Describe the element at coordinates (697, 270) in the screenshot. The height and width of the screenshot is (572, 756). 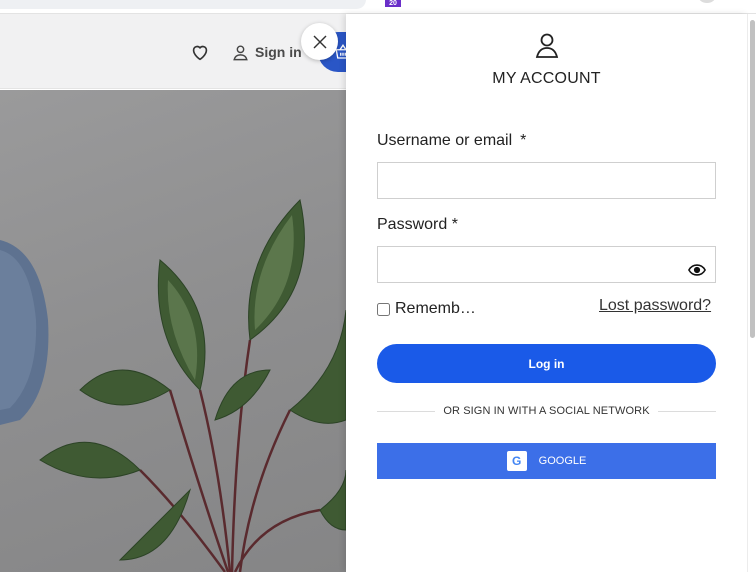
I see `eye-icon` at that location.